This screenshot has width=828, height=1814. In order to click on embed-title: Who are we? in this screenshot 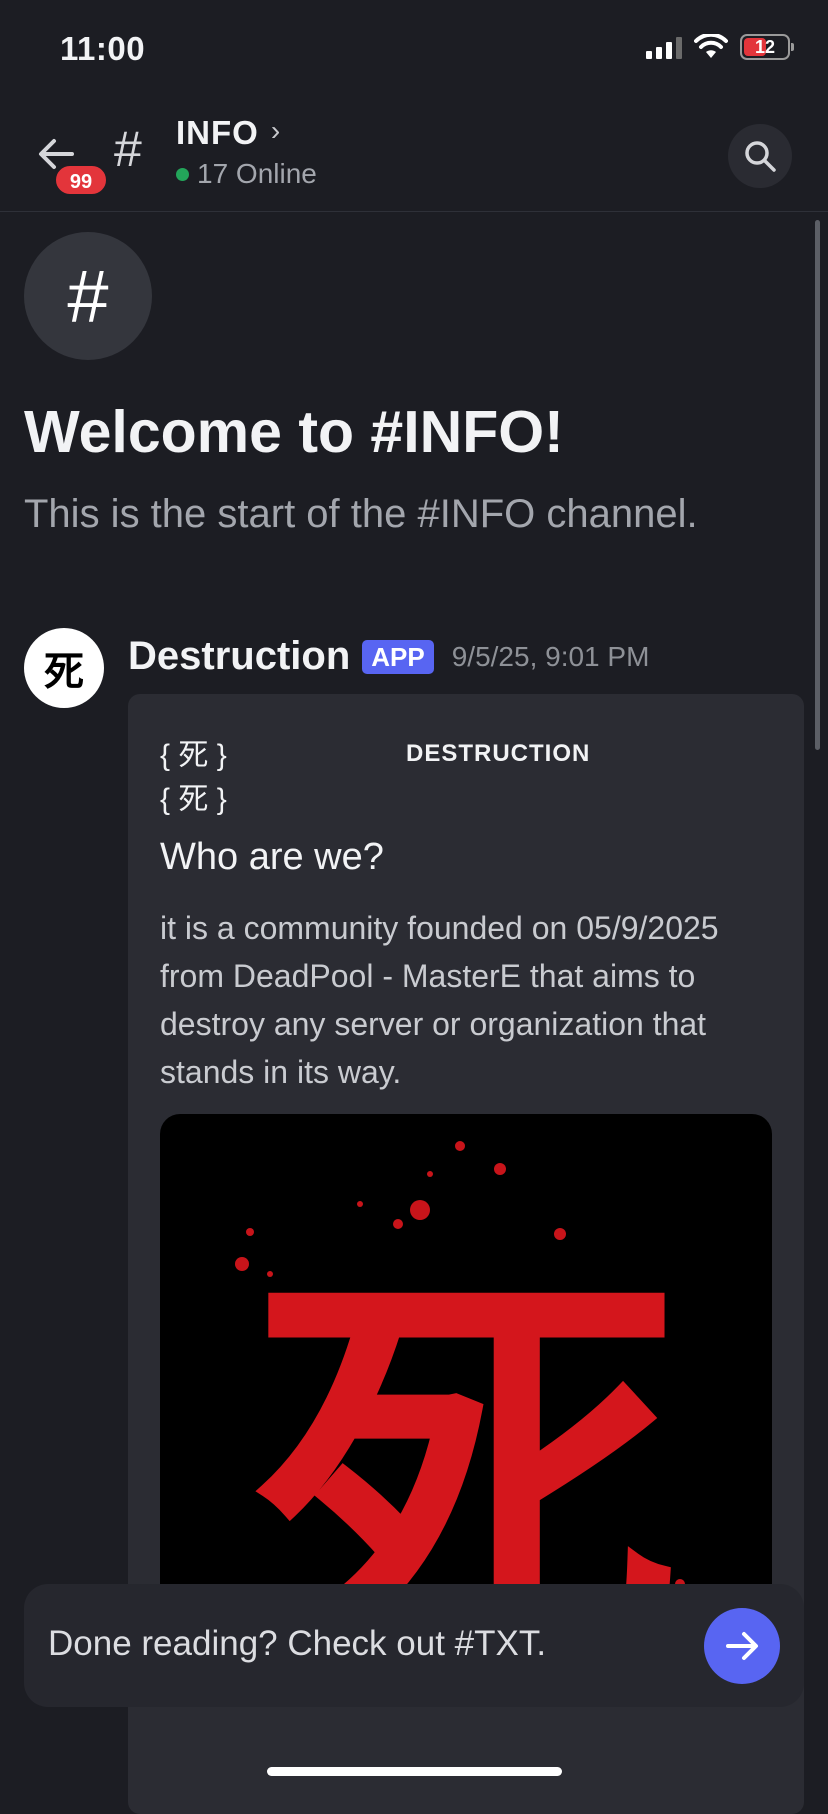, I will do `click(272, 857)`.